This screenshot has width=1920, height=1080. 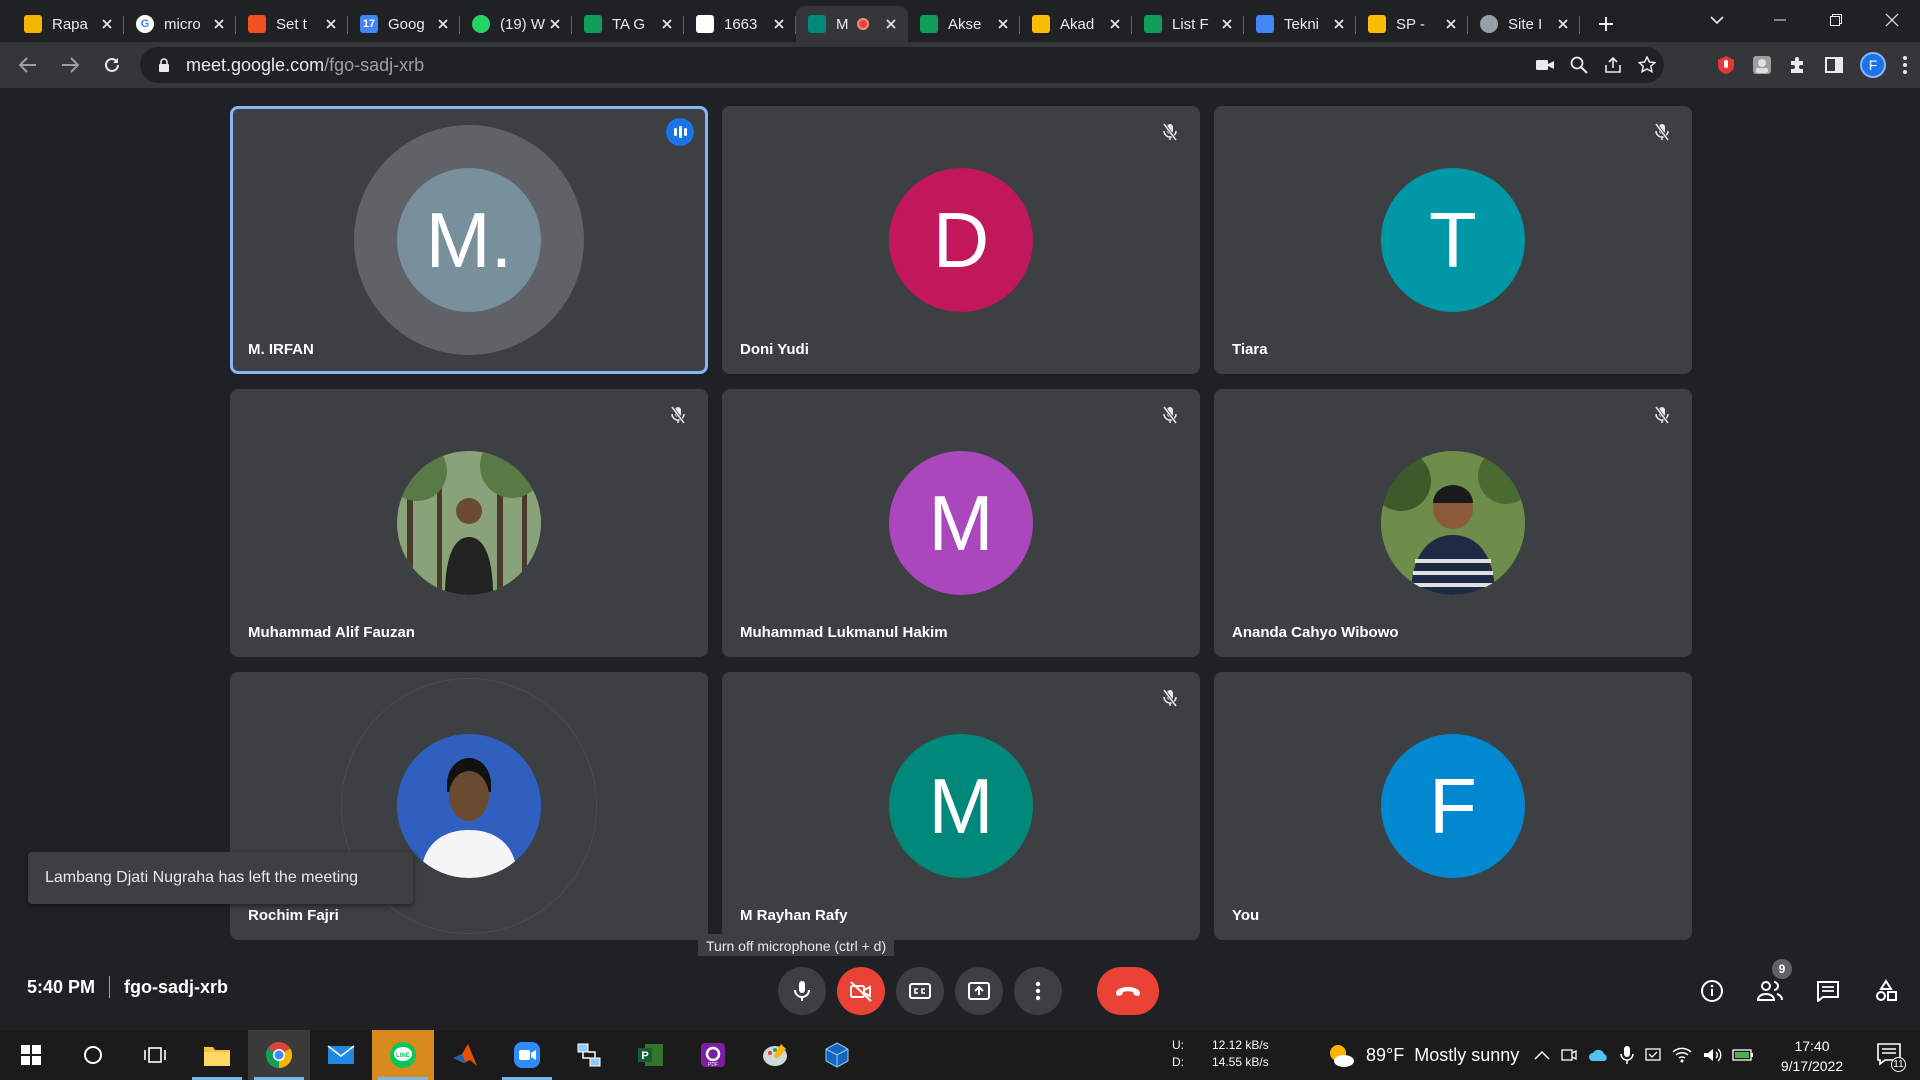 What do you see at coordinates (802, 991) in the screenshot?
I see `microphone-button` at bounding box center [802, 991].